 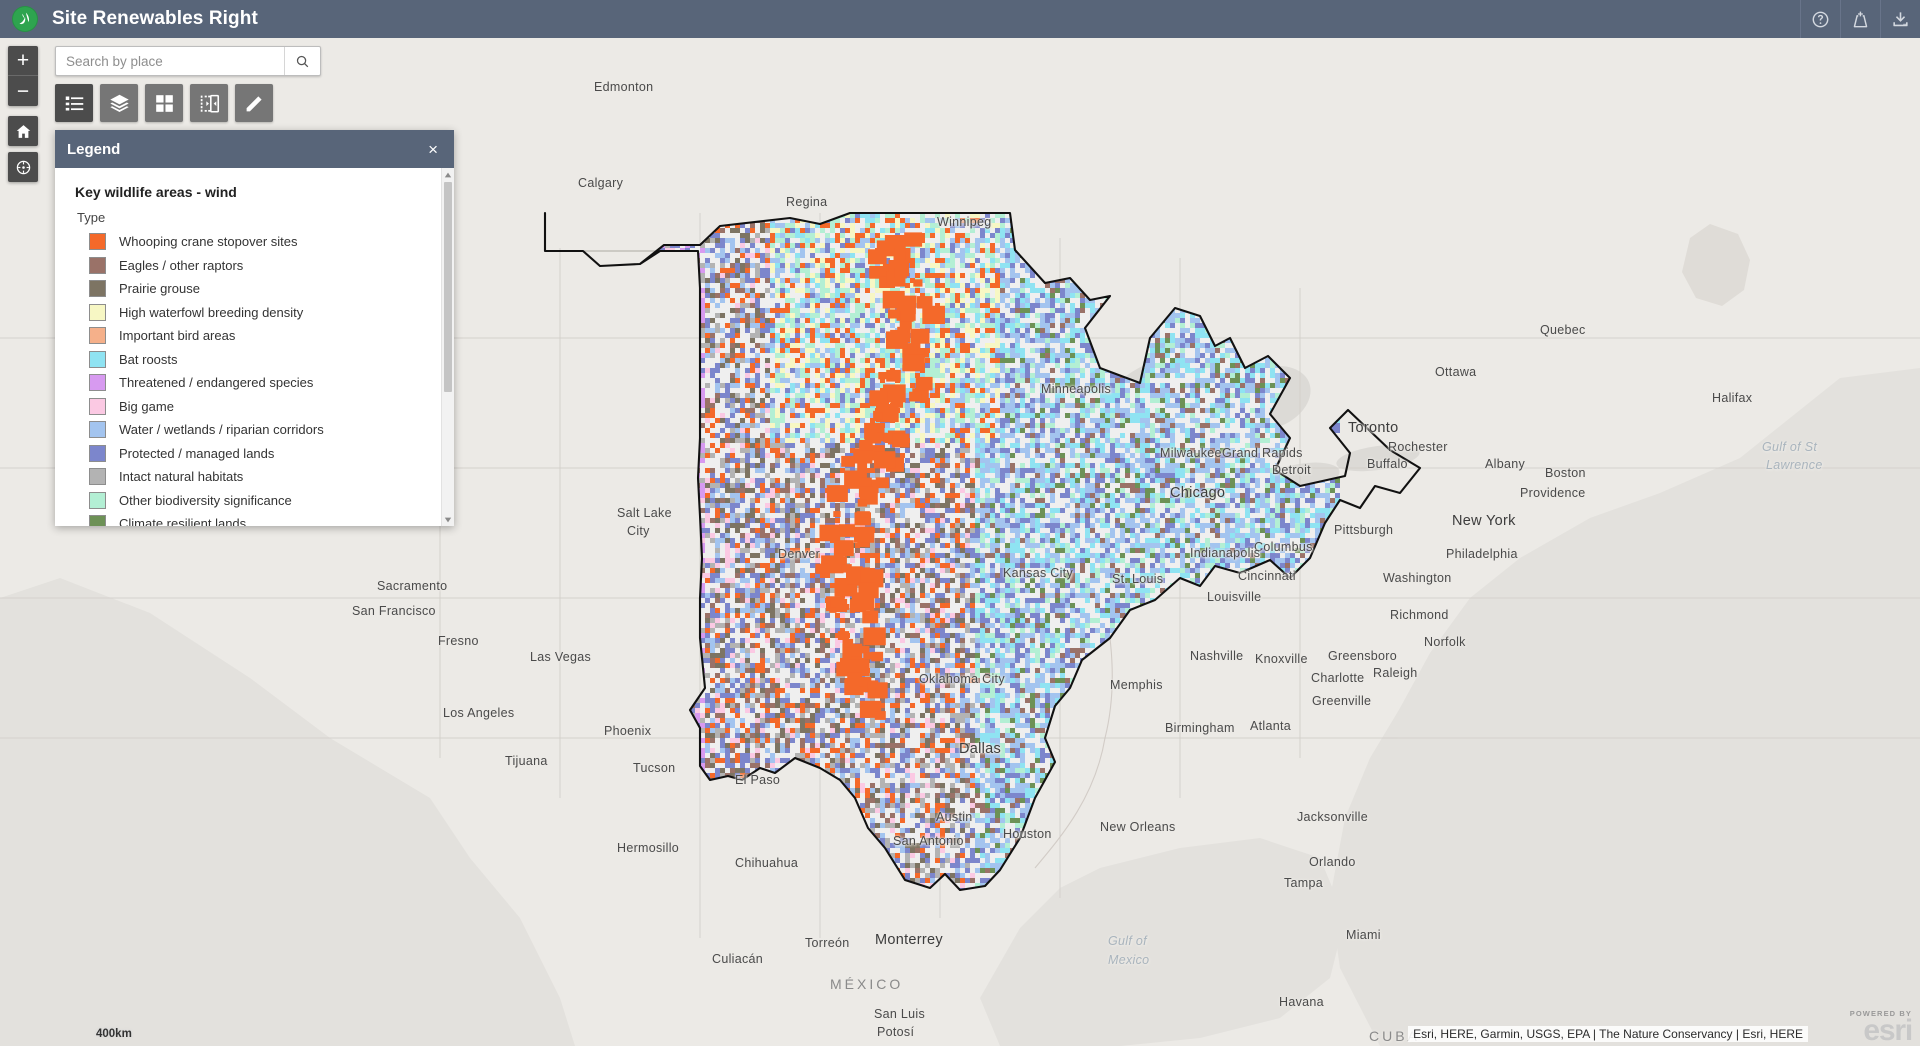 What do you see at coordinates (94, 149) in the screenshot?
I see `legend-panel-title: Legend` at bounding box center [94, 149].